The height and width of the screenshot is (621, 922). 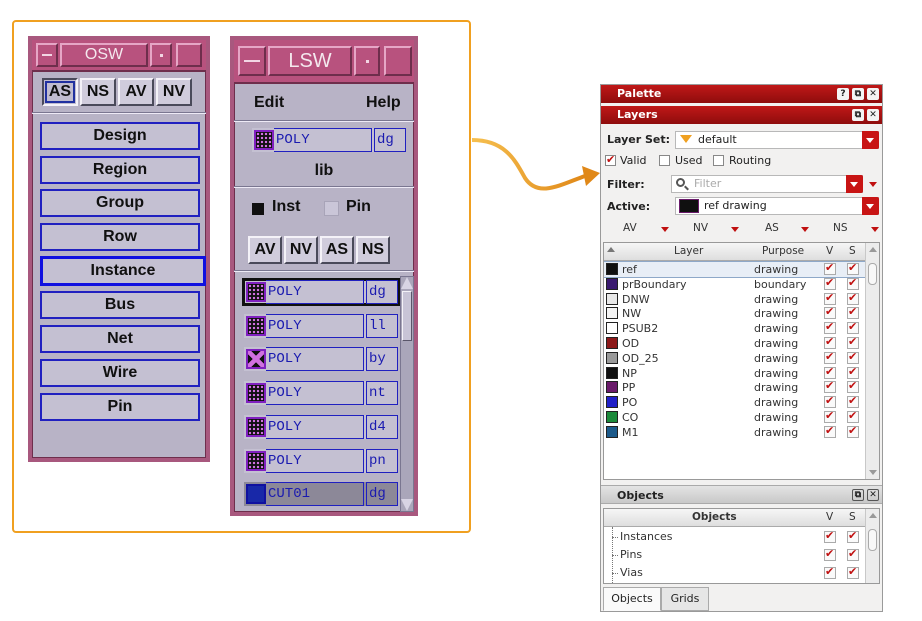 What do you see at coordinates (265, 250) in the screenshot?
I see `lsw-av-button: AV` at bounding box center [265, 250].